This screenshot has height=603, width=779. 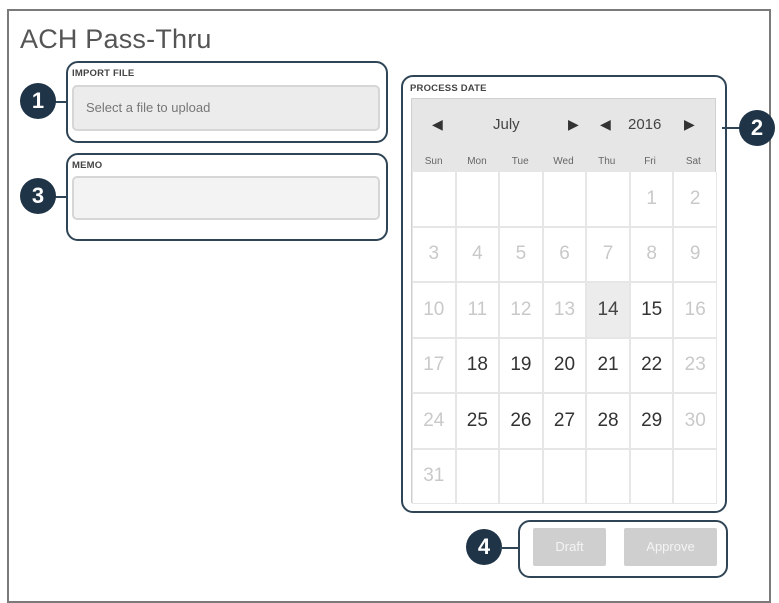 I want to click on calendar-day-14: 14, so click(x=608, y=310).